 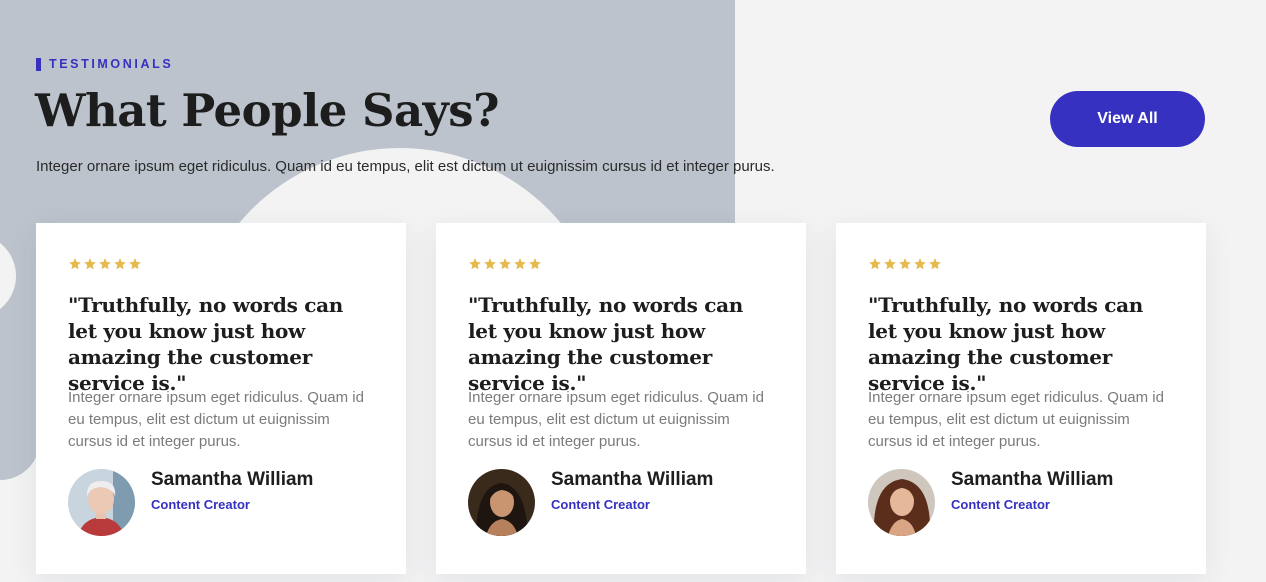 I want to click on section-eyebrow: TESTIMONIALS, so click(x=104, y=64).